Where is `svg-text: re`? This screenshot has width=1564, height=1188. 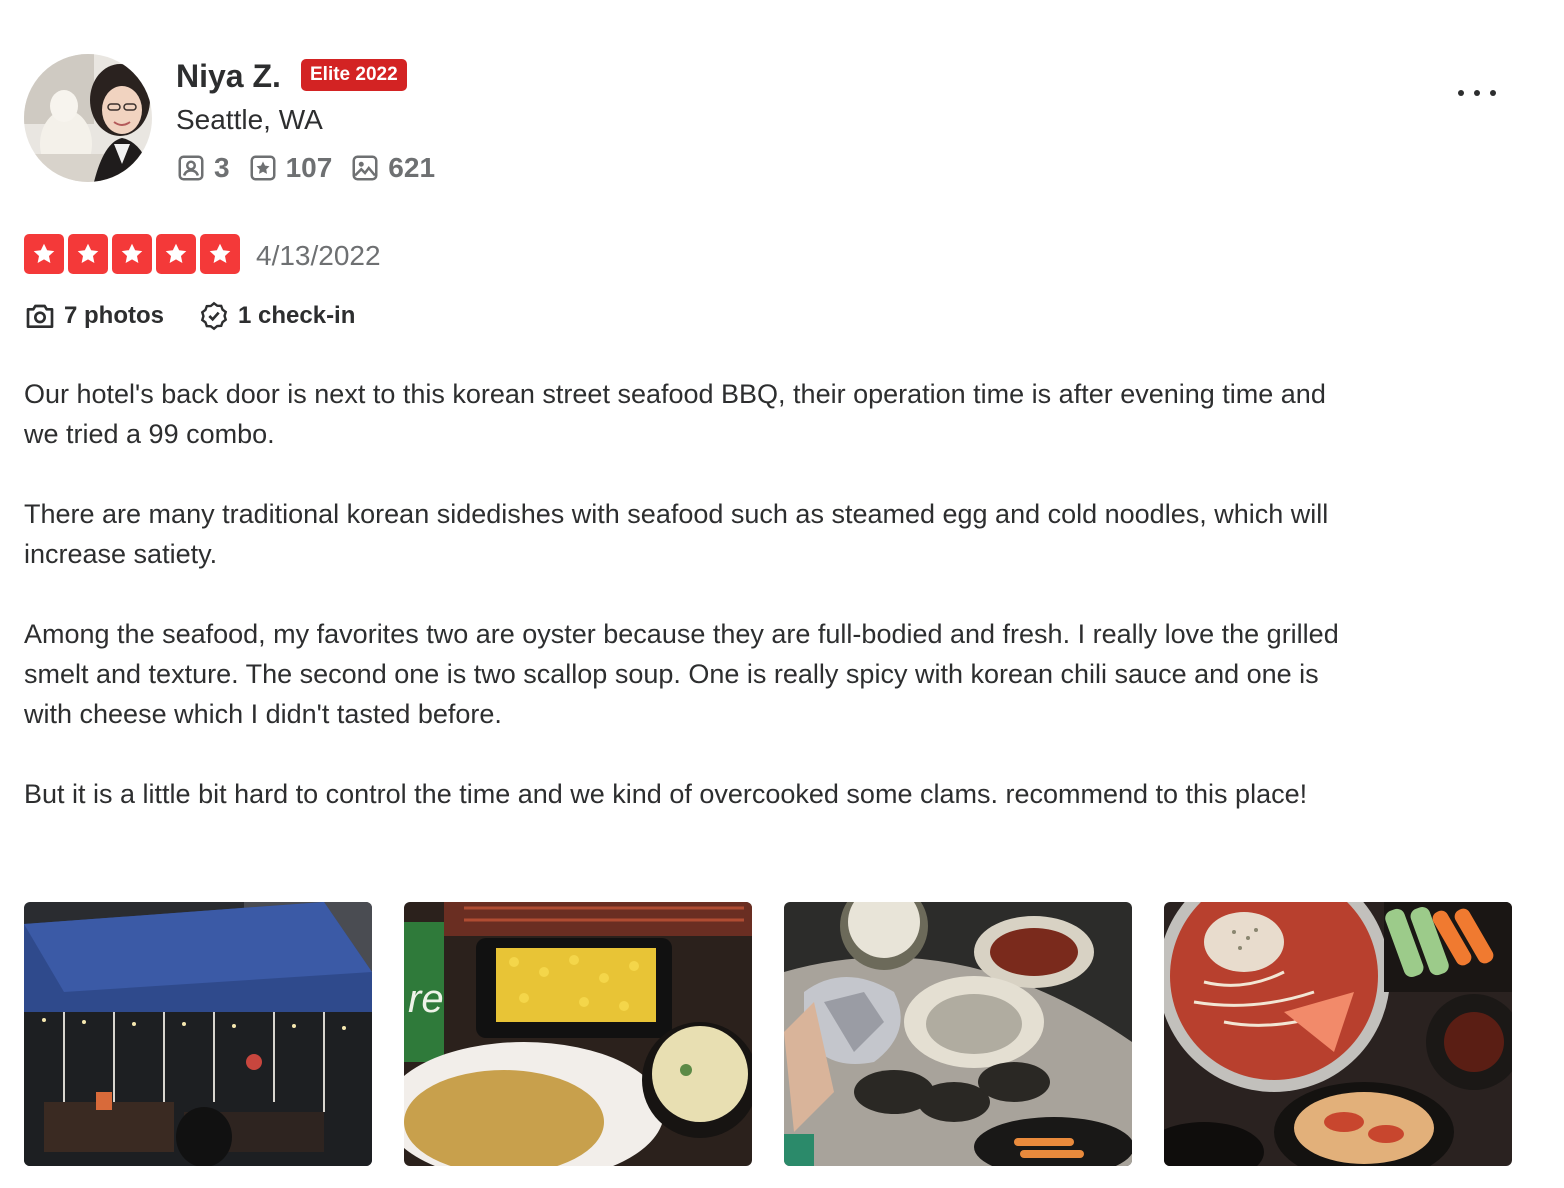
svg-text: re is located at coordinates (426, 999).